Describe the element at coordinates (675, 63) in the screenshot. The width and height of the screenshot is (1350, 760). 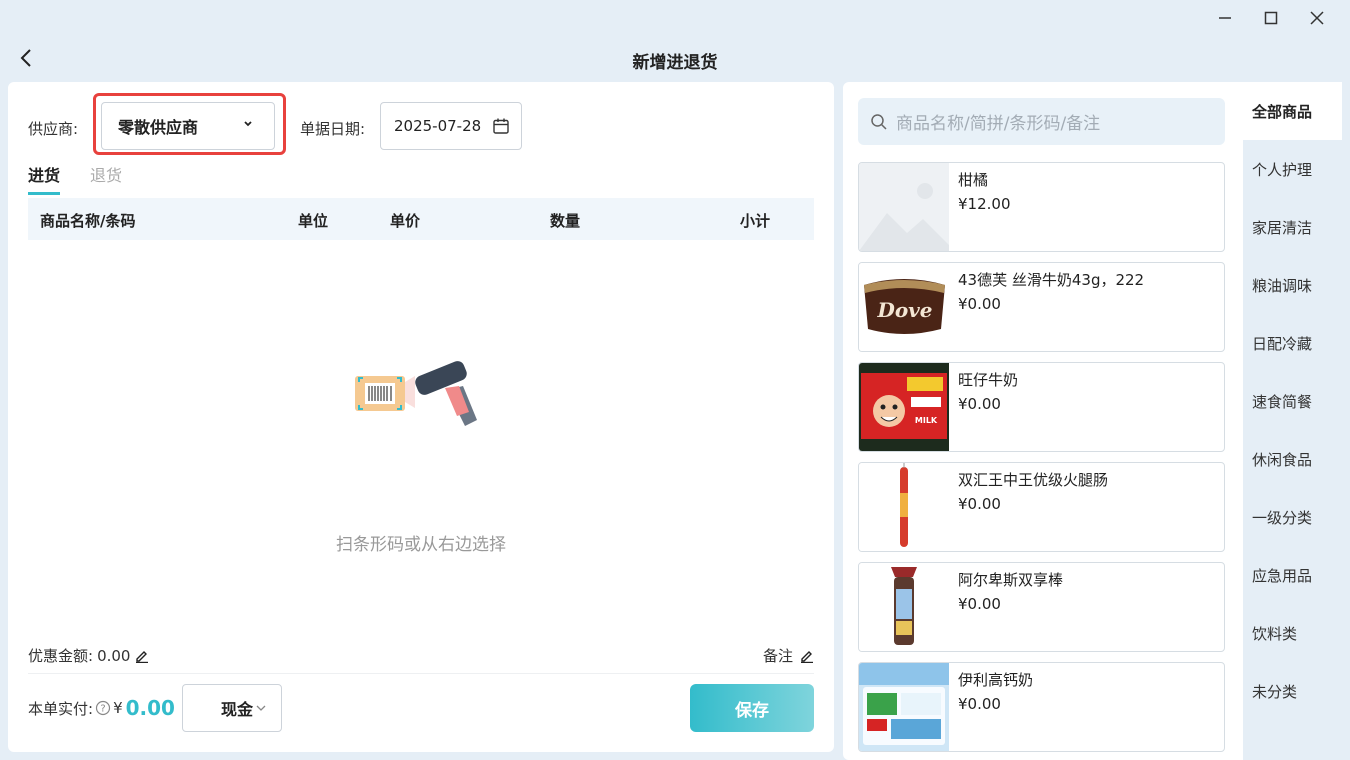
I see `page-title: 新增进退货` at that location.